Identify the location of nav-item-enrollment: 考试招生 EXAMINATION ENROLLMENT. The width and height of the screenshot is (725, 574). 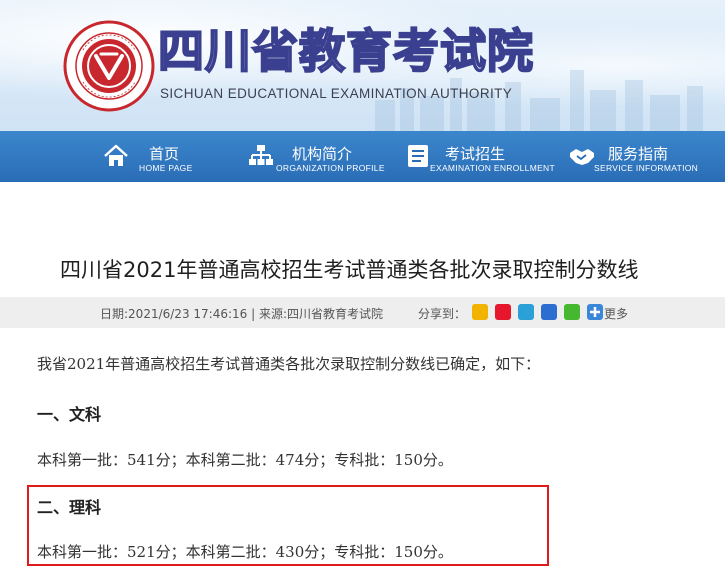
(485, 156).